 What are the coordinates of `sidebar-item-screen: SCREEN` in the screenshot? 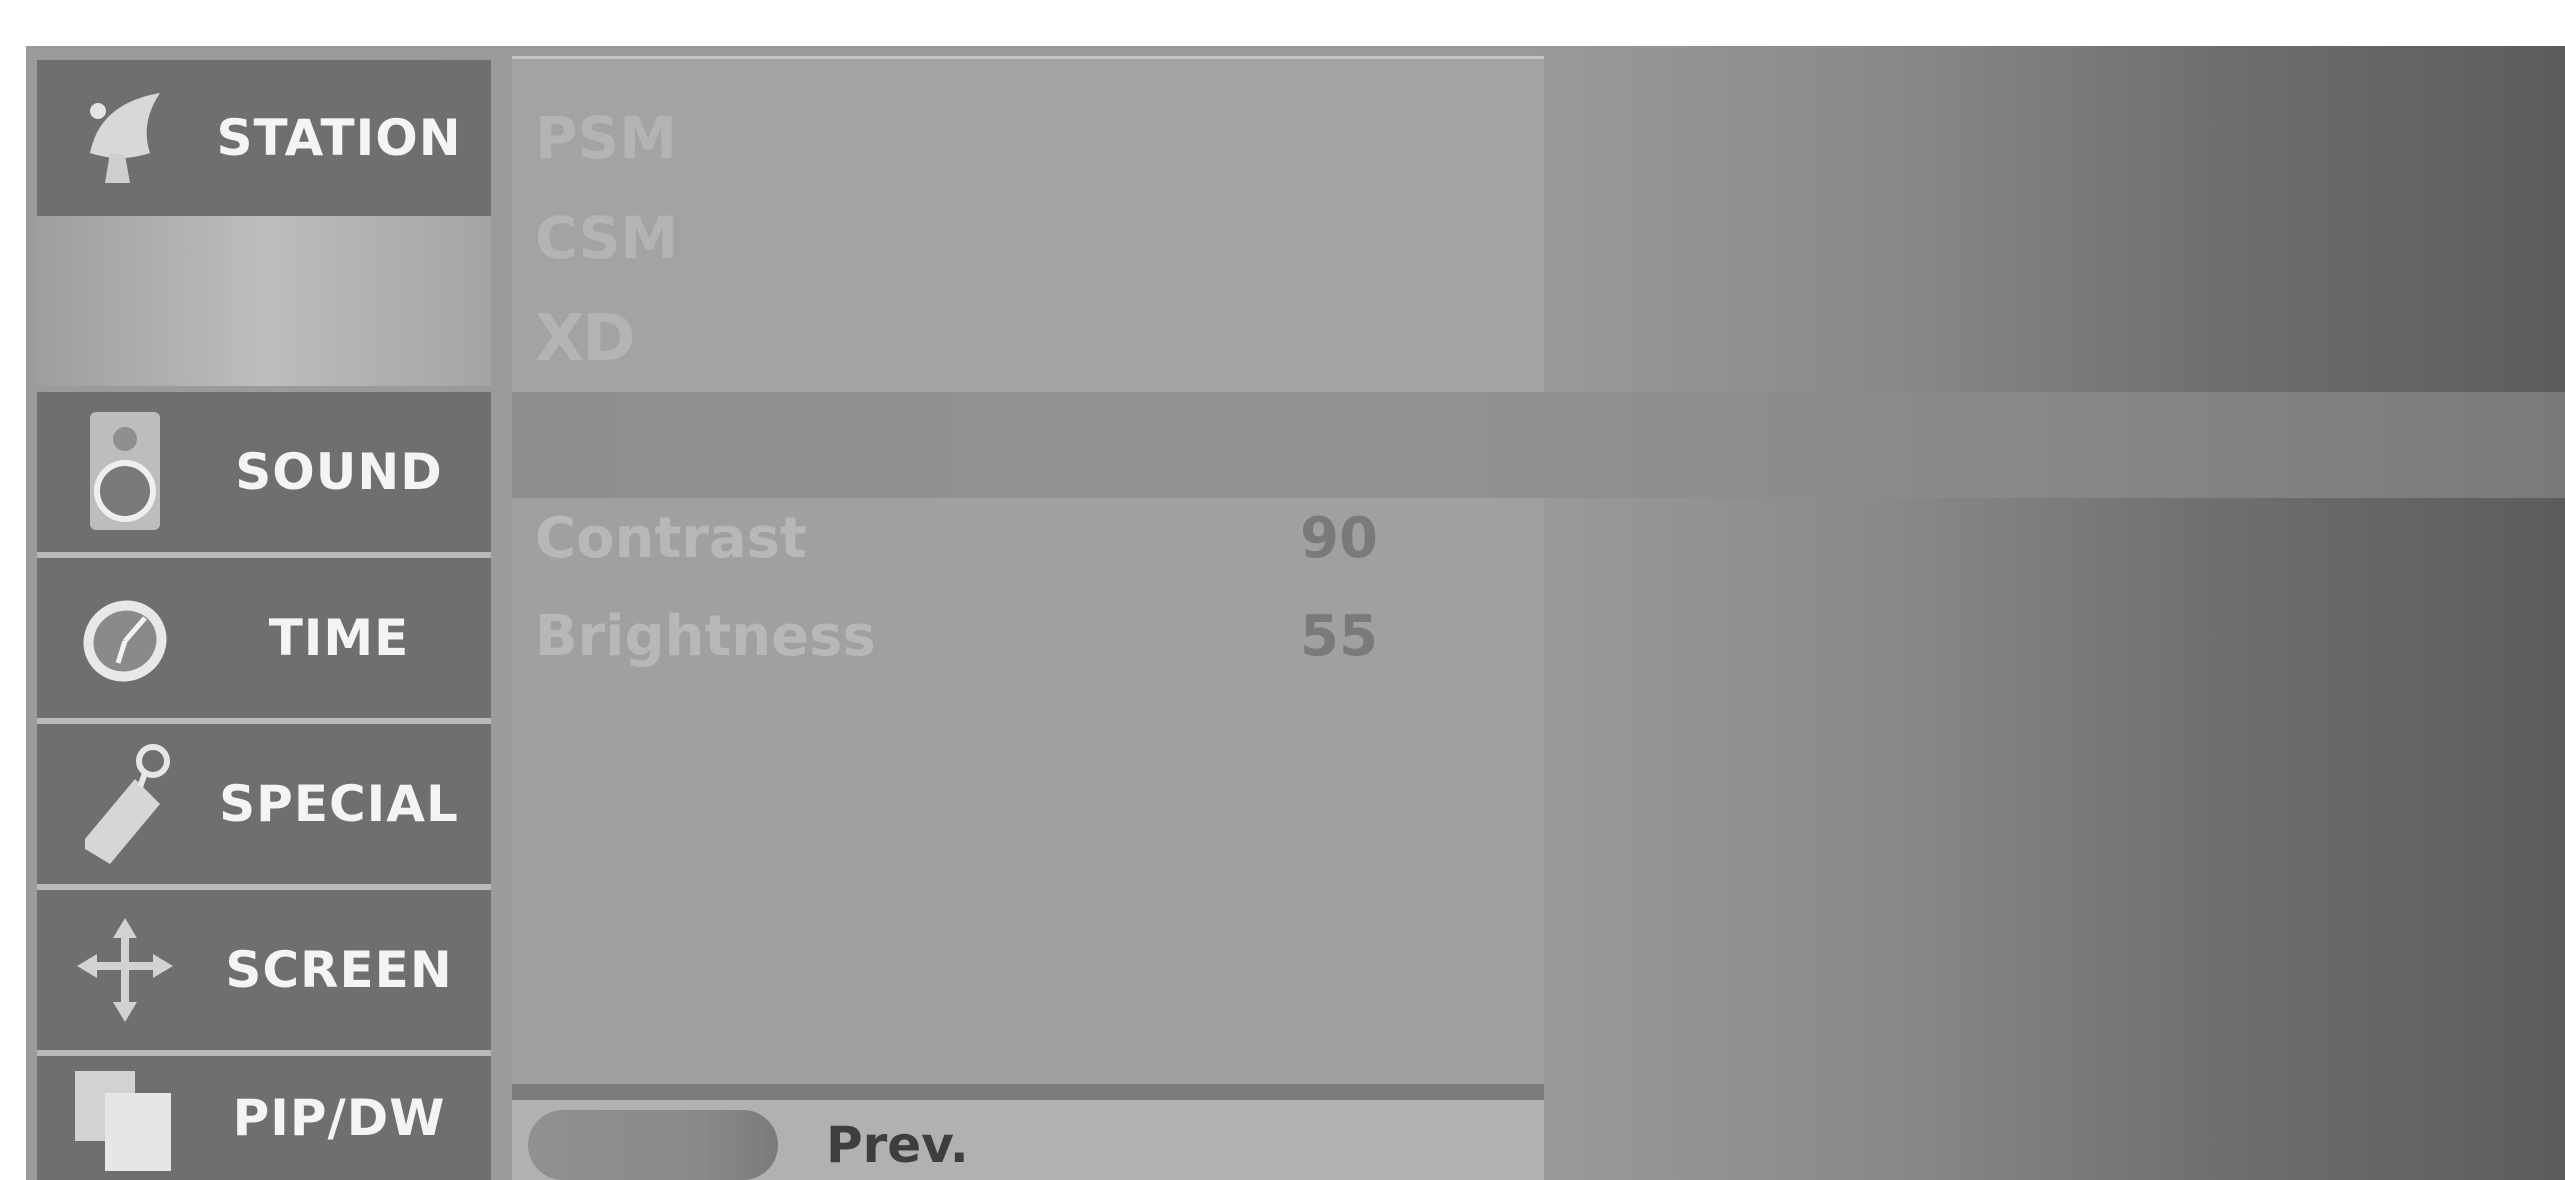 It's located at (264, 970).